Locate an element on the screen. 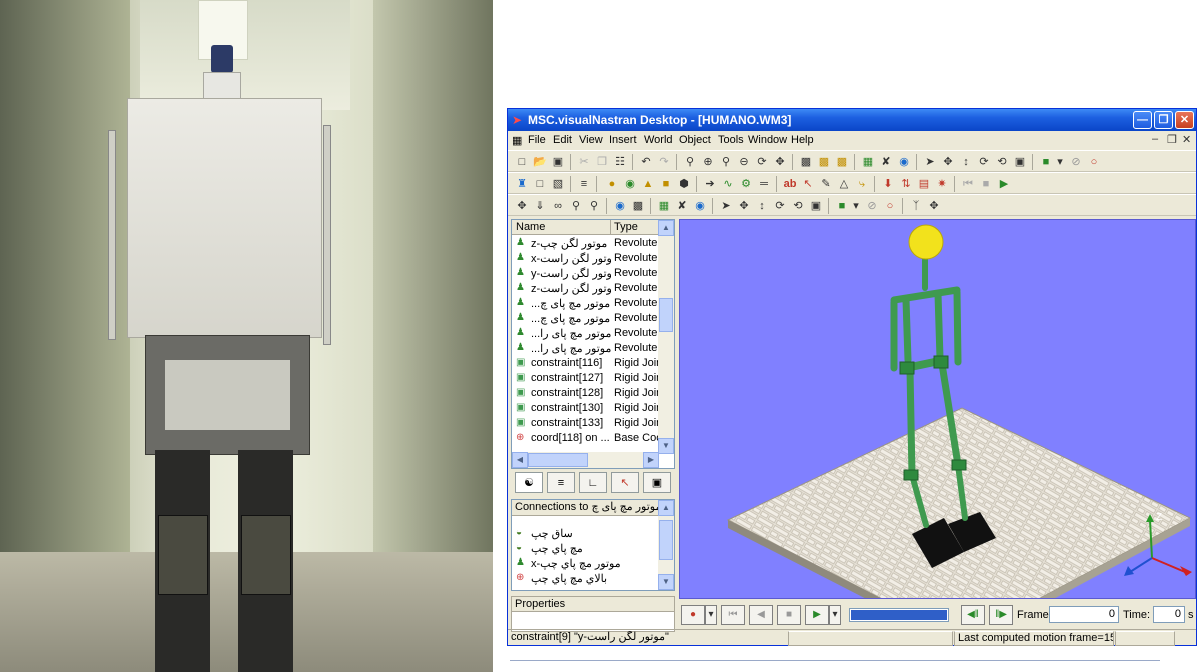 This screenshot has width=1198, height=672. new-icon: □ is located at coordinates (522, 162).